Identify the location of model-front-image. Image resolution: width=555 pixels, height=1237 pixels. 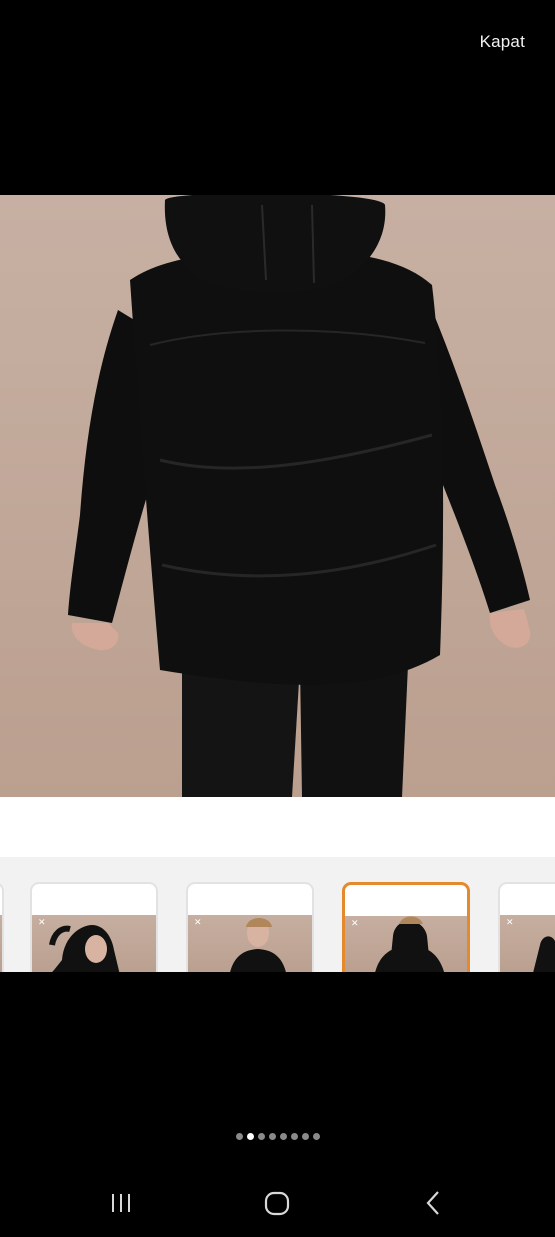
(258, 945).